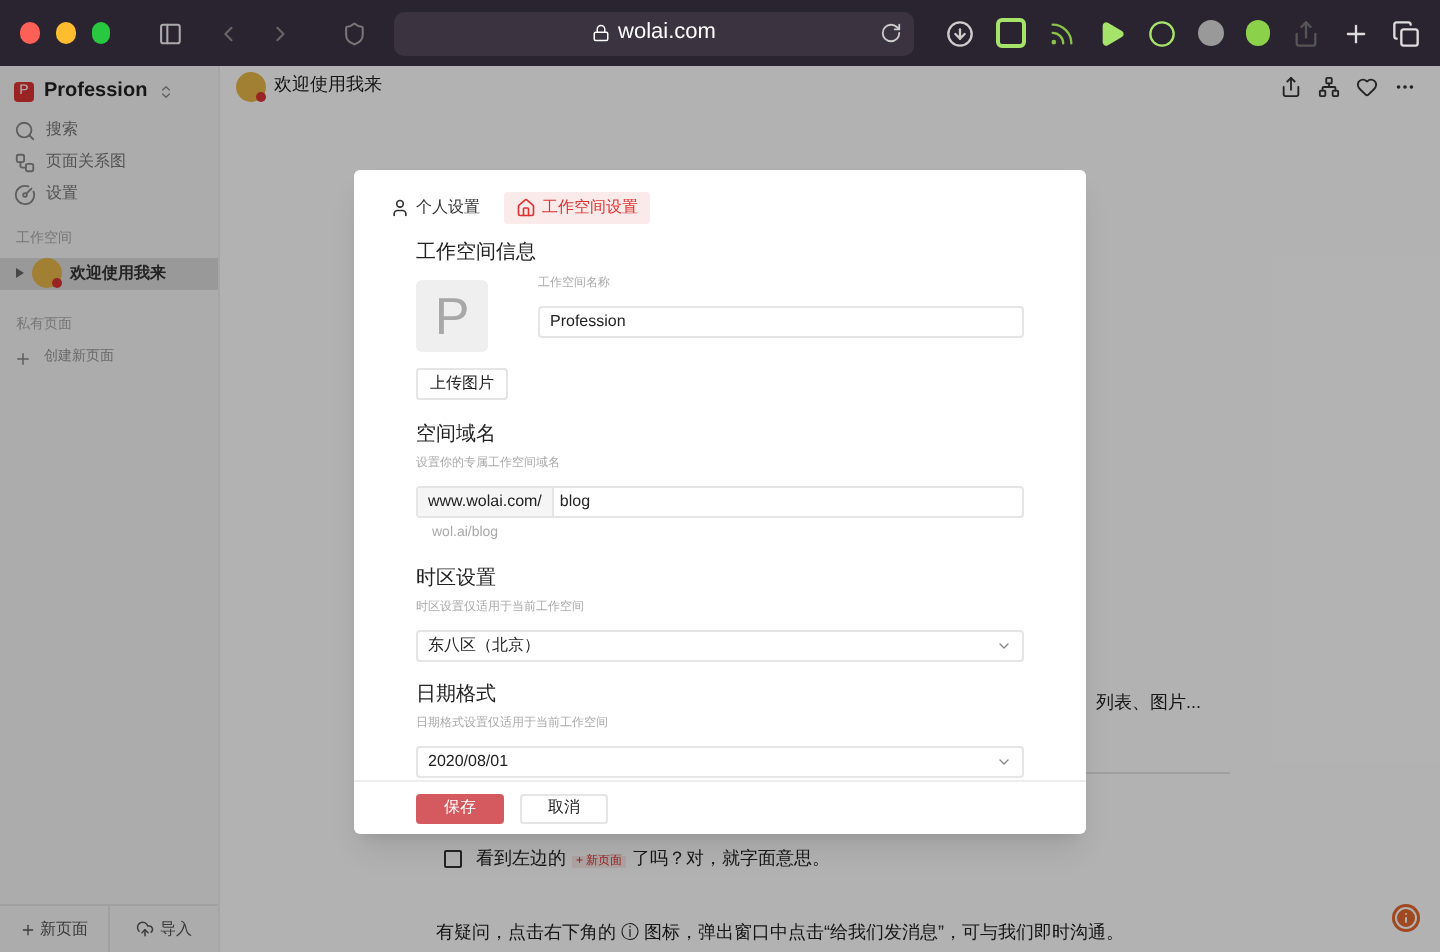 The image size is (1440, 952). What do you see at coordinates (453, 858) in the screenshot?
I see `todo-checkbox` at bounding box center [453, 858].